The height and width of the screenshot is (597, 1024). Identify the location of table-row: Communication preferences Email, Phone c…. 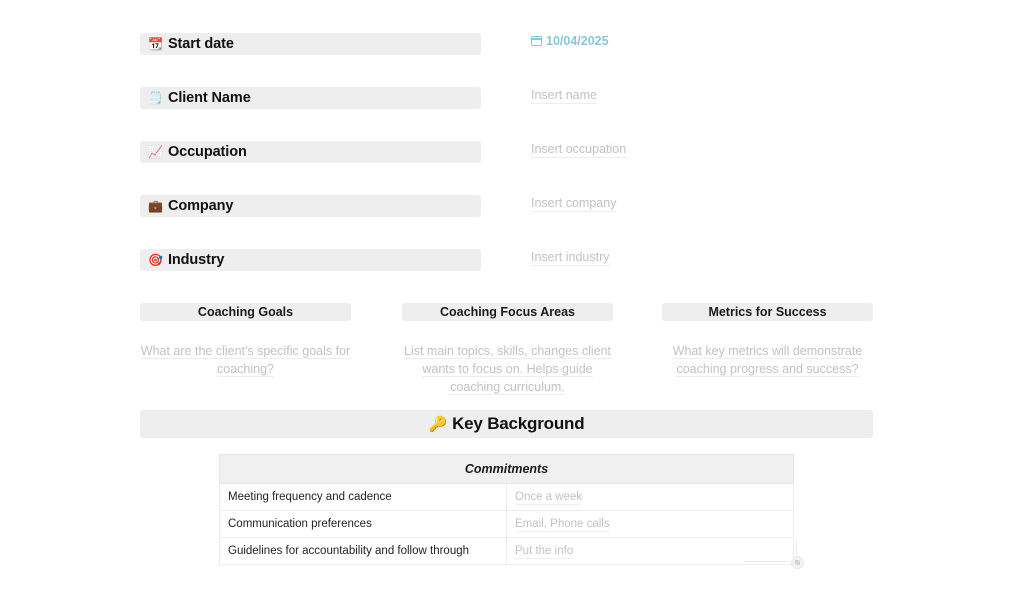
(506, 524).